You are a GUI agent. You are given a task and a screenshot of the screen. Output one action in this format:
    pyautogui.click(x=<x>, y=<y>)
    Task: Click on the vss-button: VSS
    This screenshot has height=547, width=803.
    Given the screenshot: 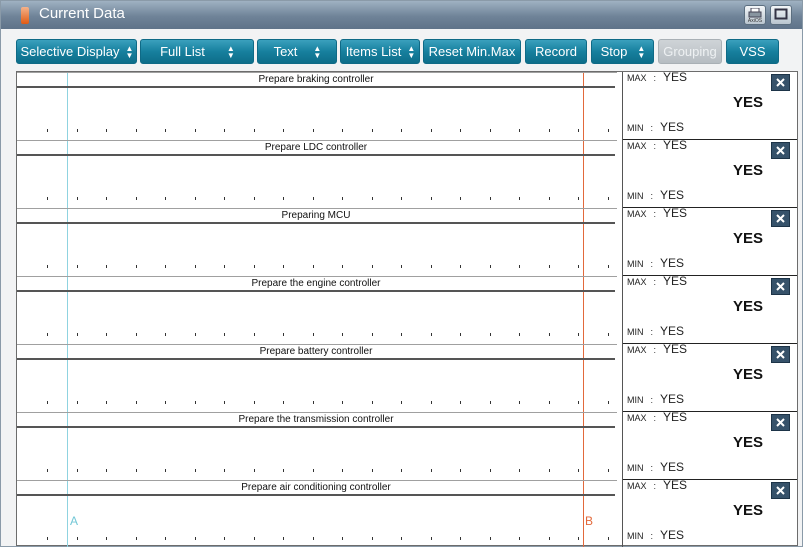 What is the action you would take?
    pyautogui.click(x=752, y=51)
    